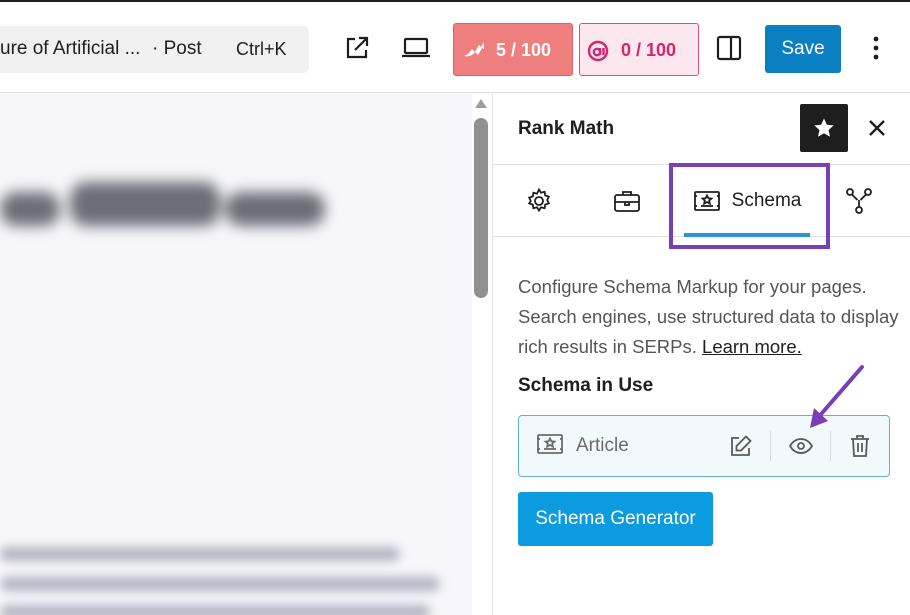 This screenshot has width=910, height=615. I want to click on tab-advanced, so click(627, 201).